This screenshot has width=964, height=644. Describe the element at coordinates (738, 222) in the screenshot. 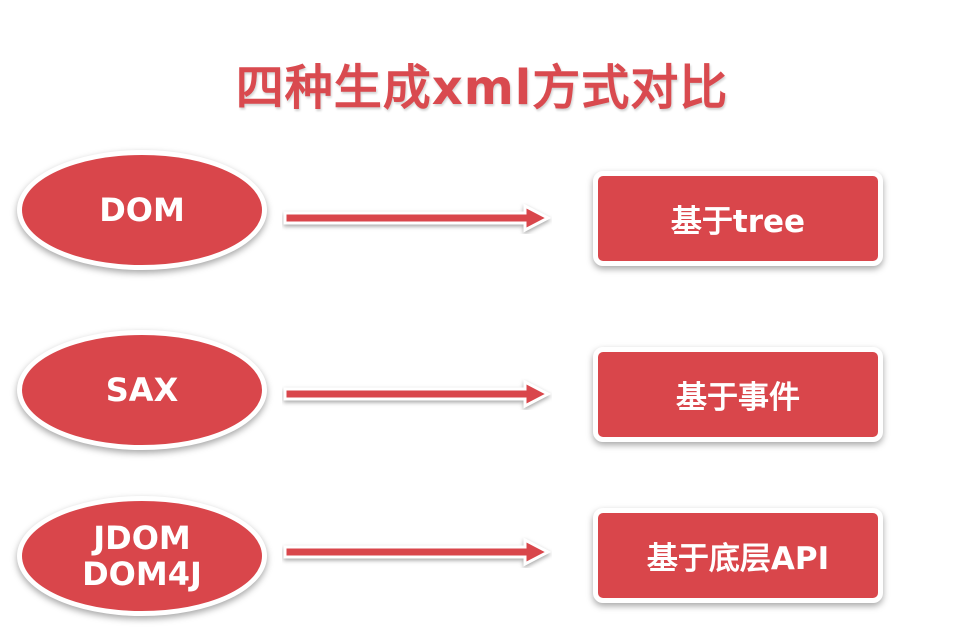

I see `basis-label: 基于tree` at that location.